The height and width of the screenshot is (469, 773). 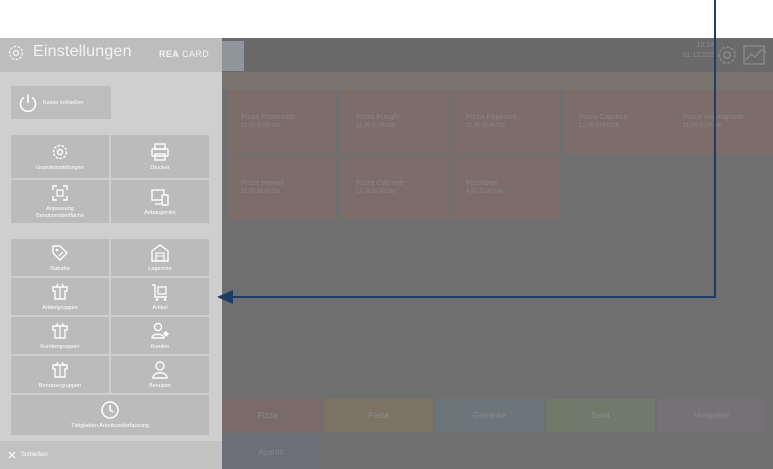 What do you see at coordinates (111, 455) in the screenshot?
I see `close-panel-button: Schließen` at bounding box center [111, 455].